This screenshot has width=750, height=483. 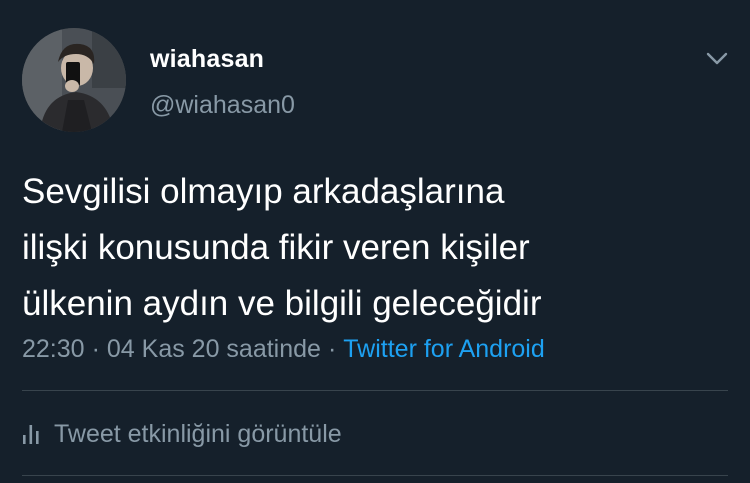 I want to click on tweet-menu-button, so click(x=717, y=59).